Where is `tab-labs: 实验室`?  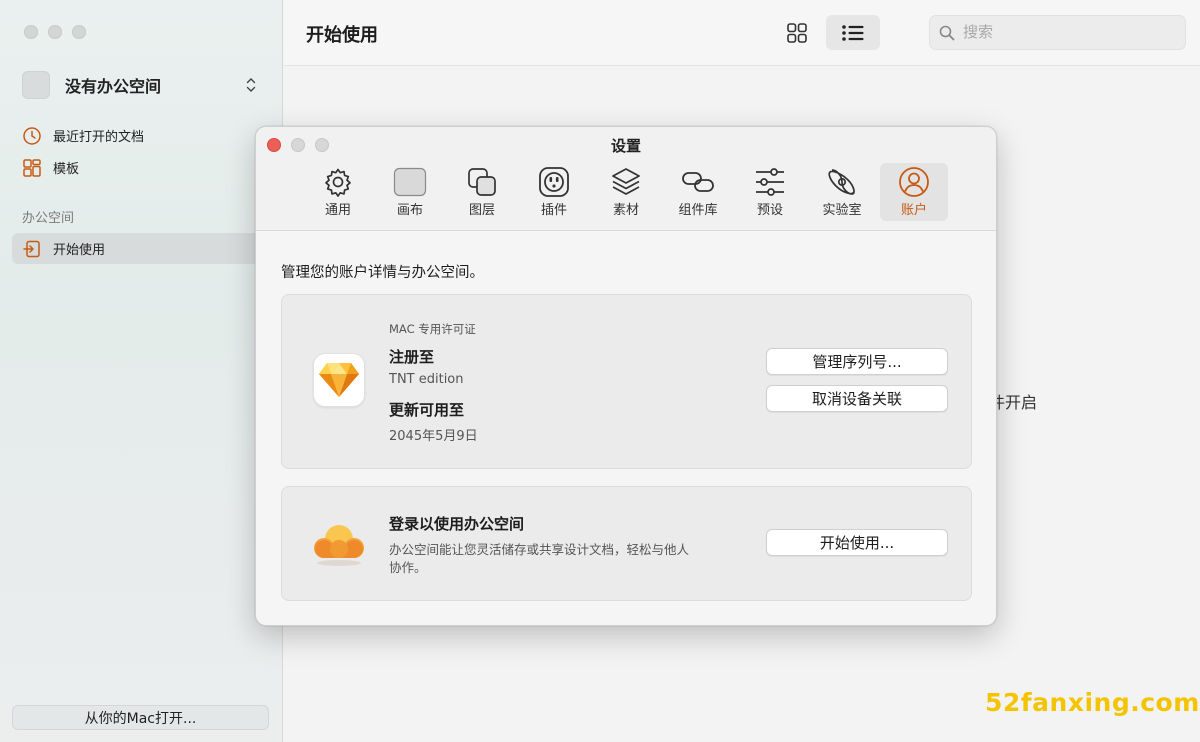 tab-labs: 实验室 is located at coordinates (842, 192).